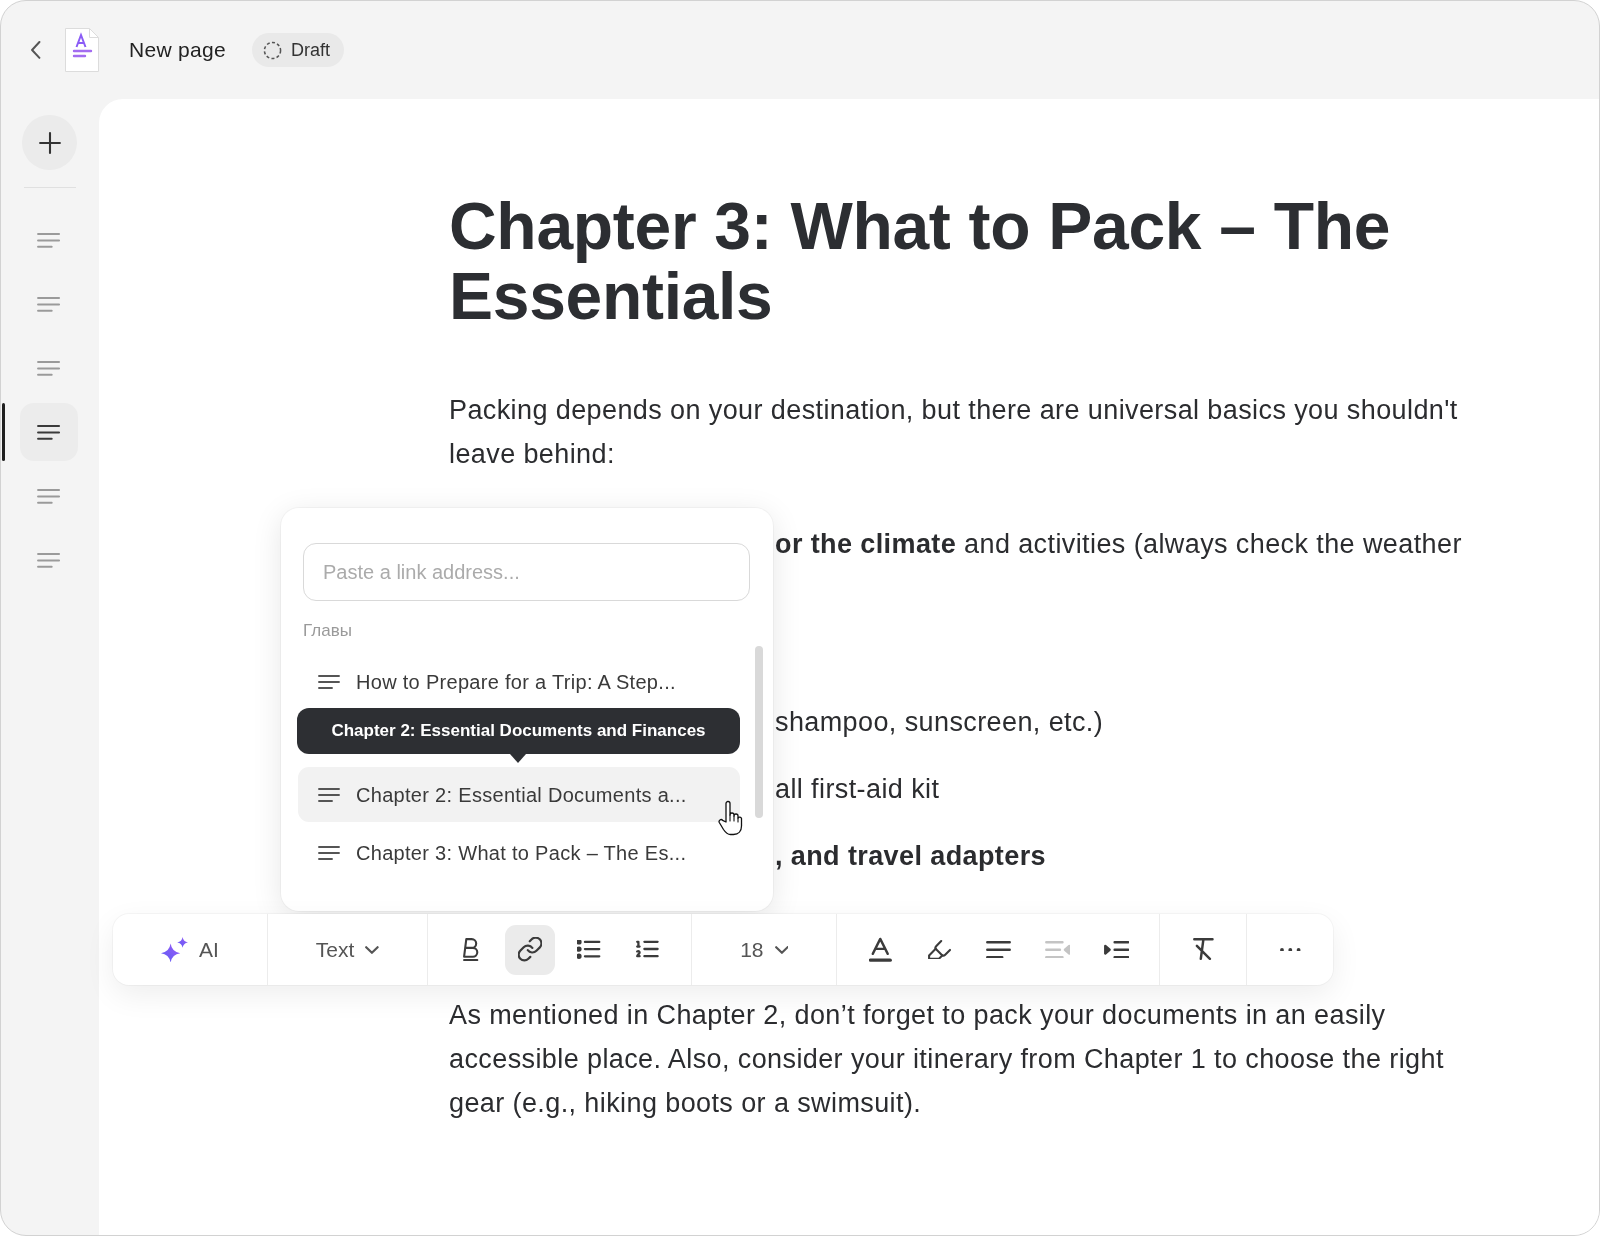 This screenshot has height=1236, width=1600. What do you see at coordinates (177, 50) in the screenshot?
I see `page-title: New page` at bounding box center [177, 50].